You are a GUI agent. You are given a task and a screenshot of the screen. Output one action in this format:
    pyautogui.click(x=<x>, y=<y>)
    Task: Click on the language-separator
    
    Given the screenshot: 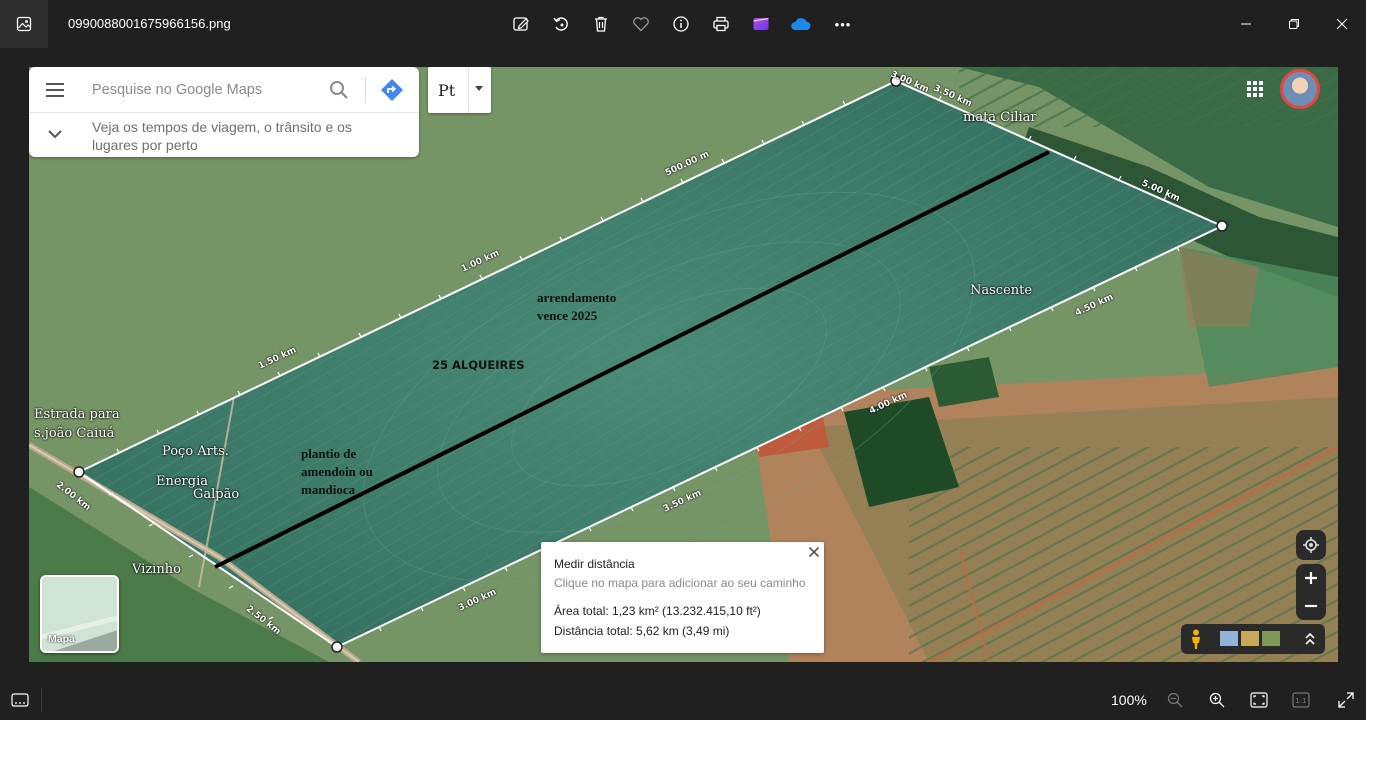 What is the action you would take?
    pyautogui.click(x=468, y=90)
    